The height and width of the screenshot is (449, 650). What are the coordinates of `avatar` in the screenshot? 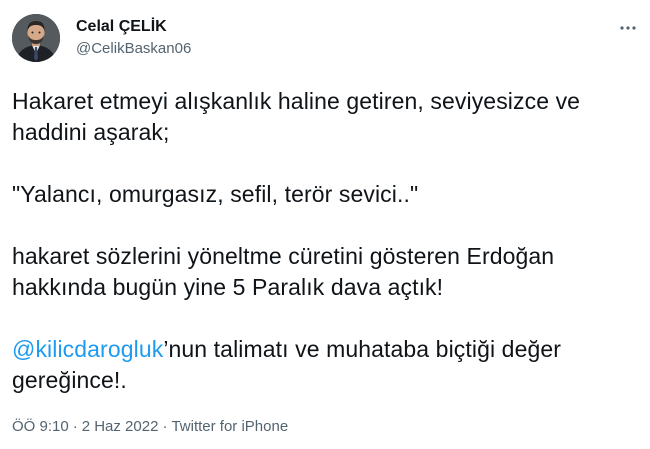 It's located at (36, 38).